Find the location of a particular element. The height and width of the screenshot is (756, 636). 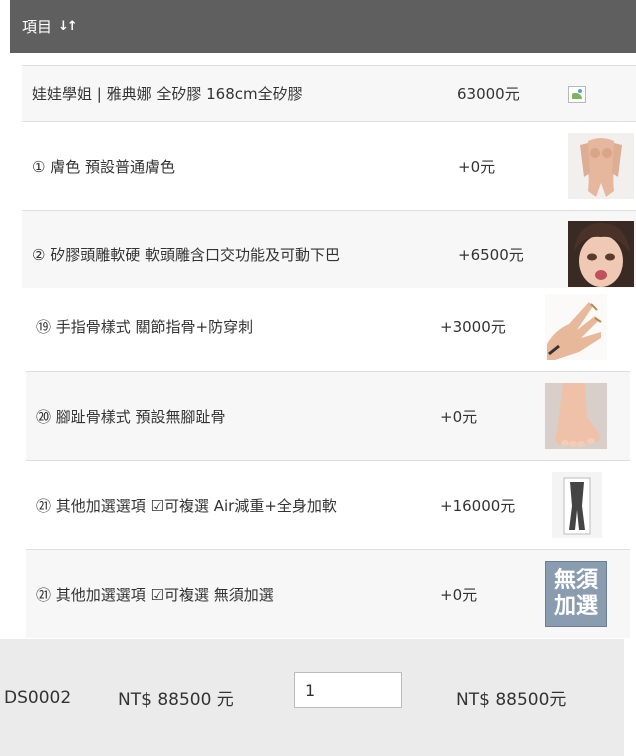

table-row: ㉑ 其他加選選項 ☑可複選 無須加選 +0元 無須加選 is located at coordinates (328, 594).